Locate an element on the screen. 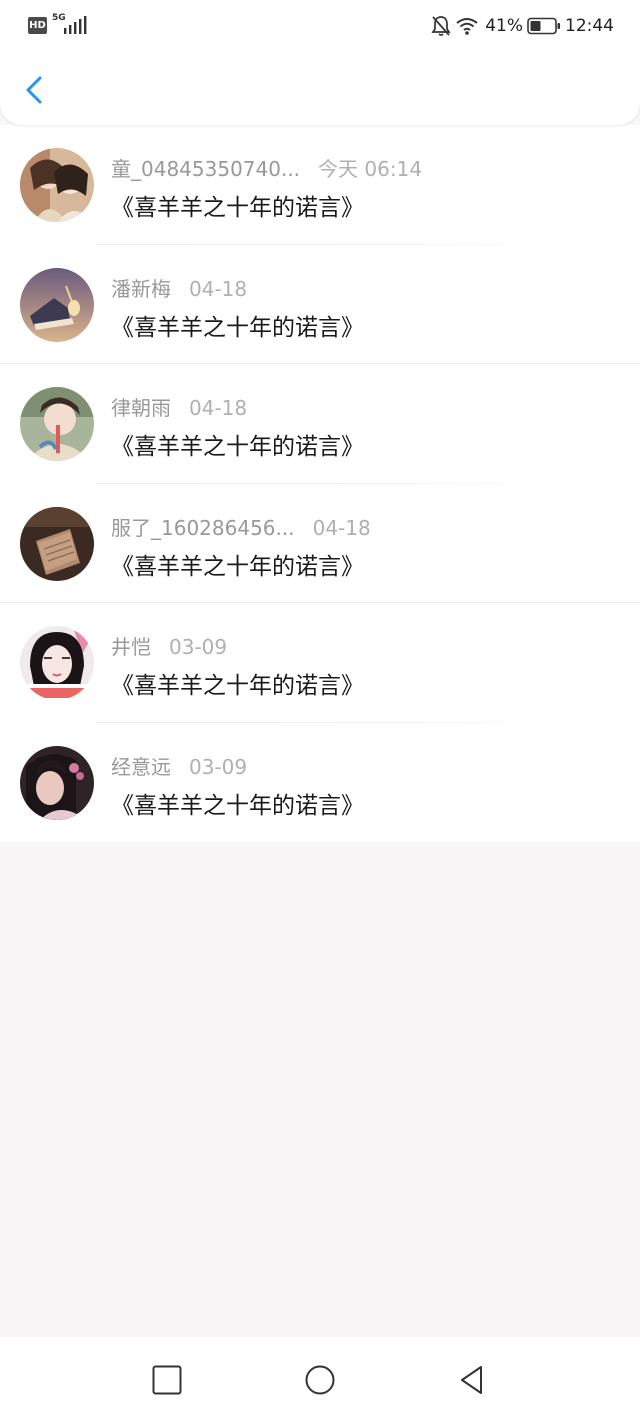  list-item: 井恺 03-09 《喜羊羊之十年的诺言》 is located at coordinates (320, 663).